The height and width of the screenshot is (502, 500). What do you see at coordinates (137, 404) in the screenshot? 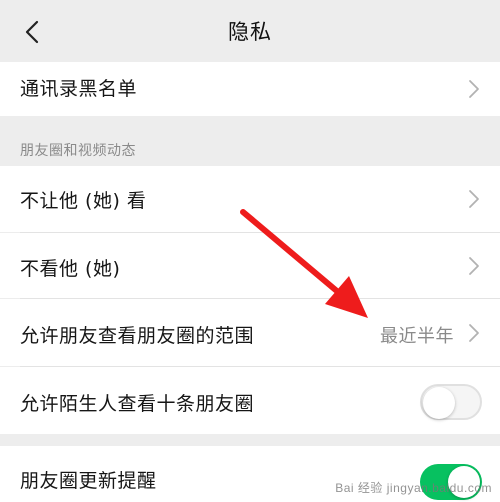
I see `row-label: 允许陌生人查看十条朋友圈` at bounding box center [137, 404].